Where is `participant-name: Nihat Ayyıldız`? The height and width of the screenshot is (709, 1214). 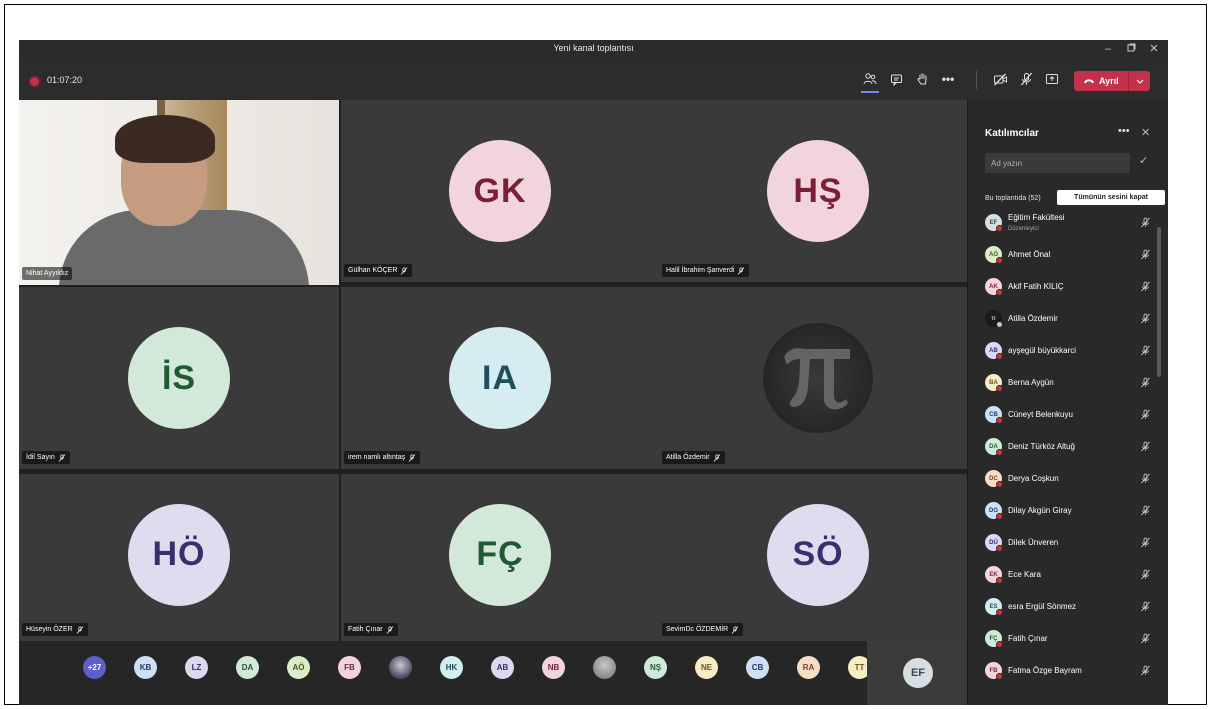
participant-name: Nihat Ayyıldız is located at coordinates (47, 273).